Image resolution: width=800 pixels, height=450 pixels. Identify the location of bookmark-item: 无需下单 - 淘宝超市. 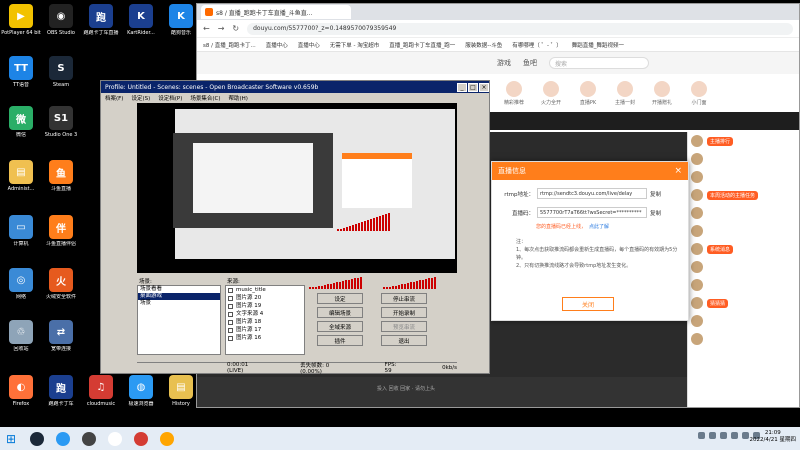
(354, 45).